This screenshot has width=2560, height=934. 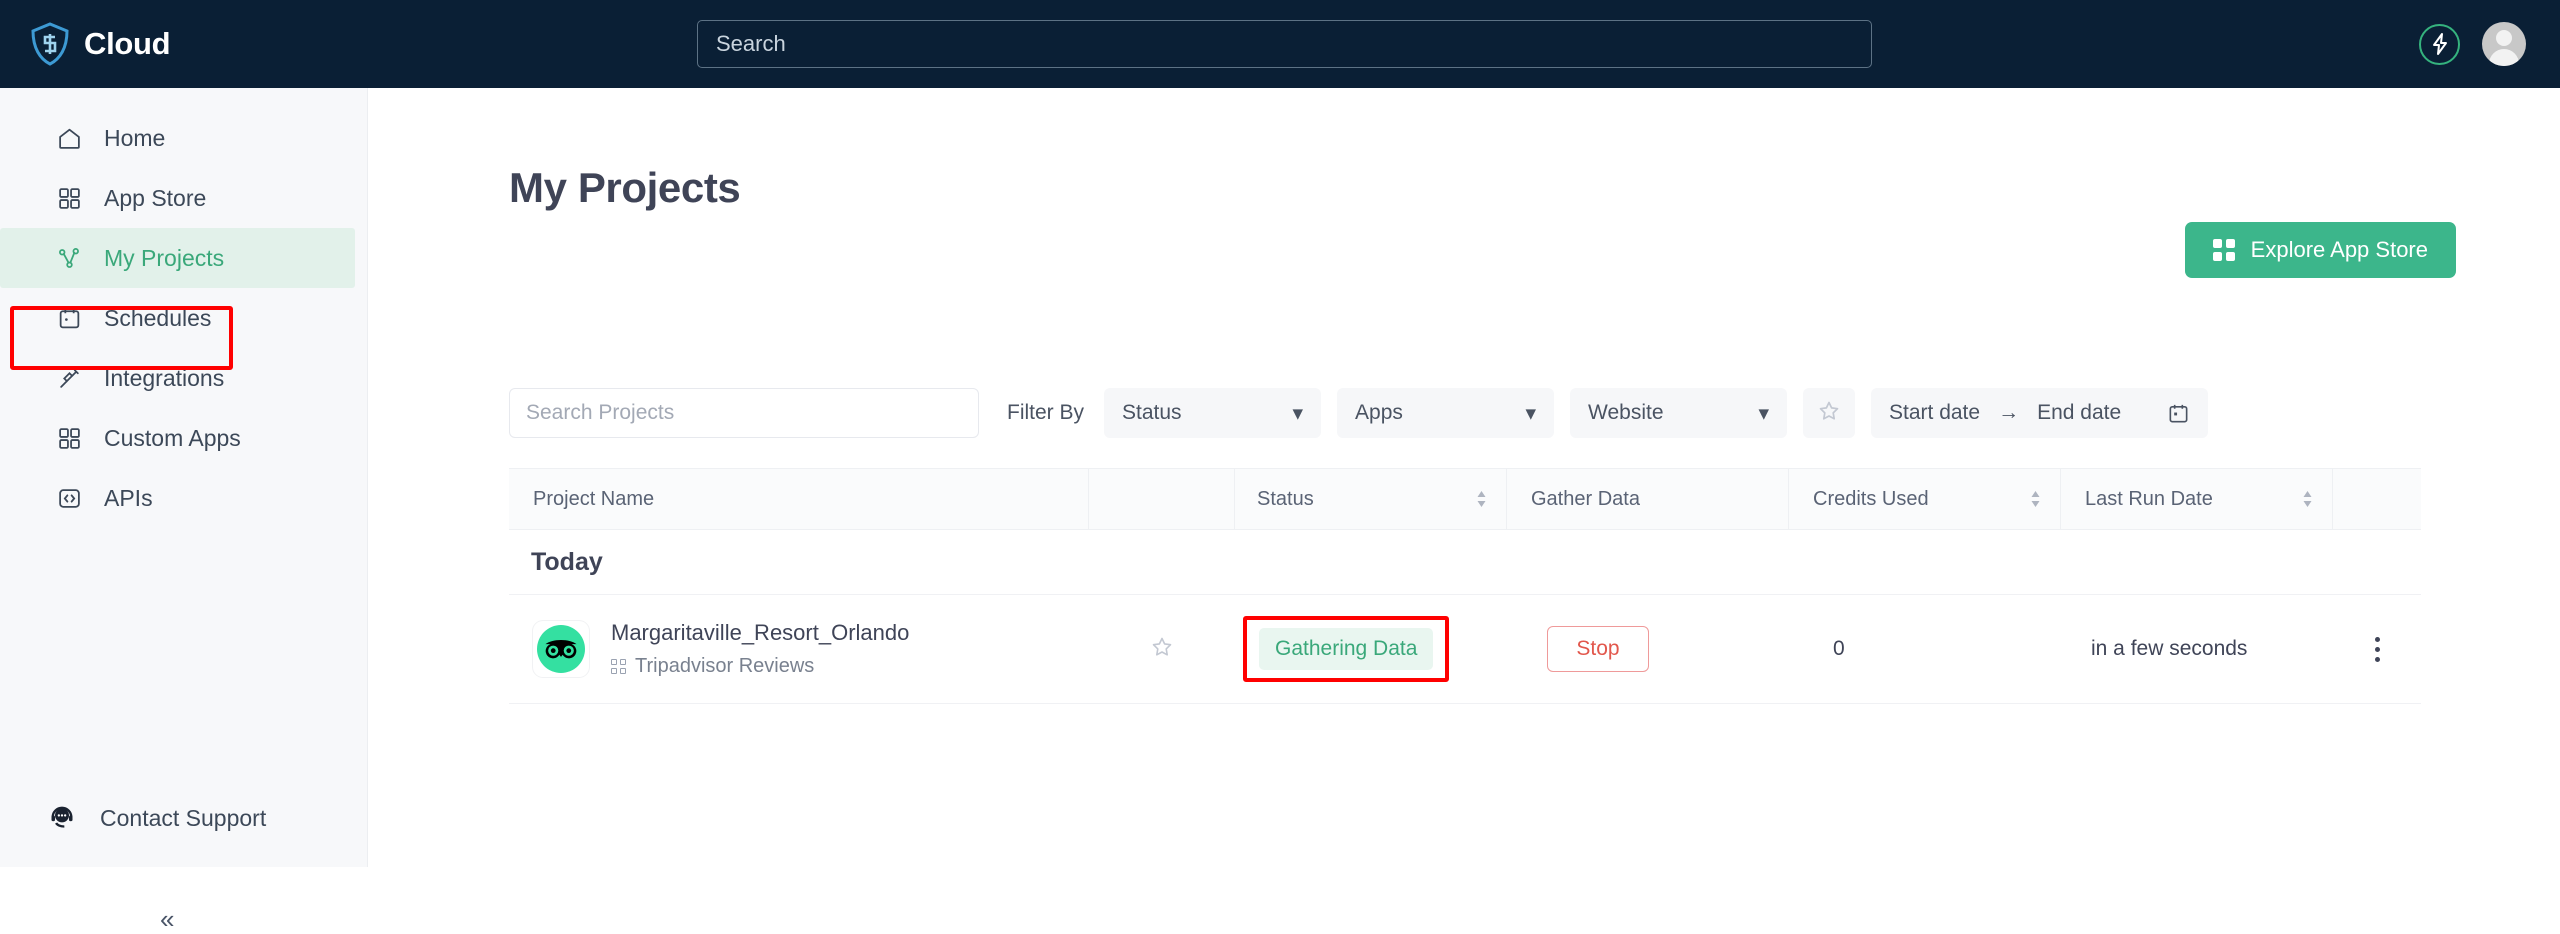 What do you see at coordinates (135, 137) in the screenshot?
I see `sidebar-item-label: Home` at bounding box center [135, 137].